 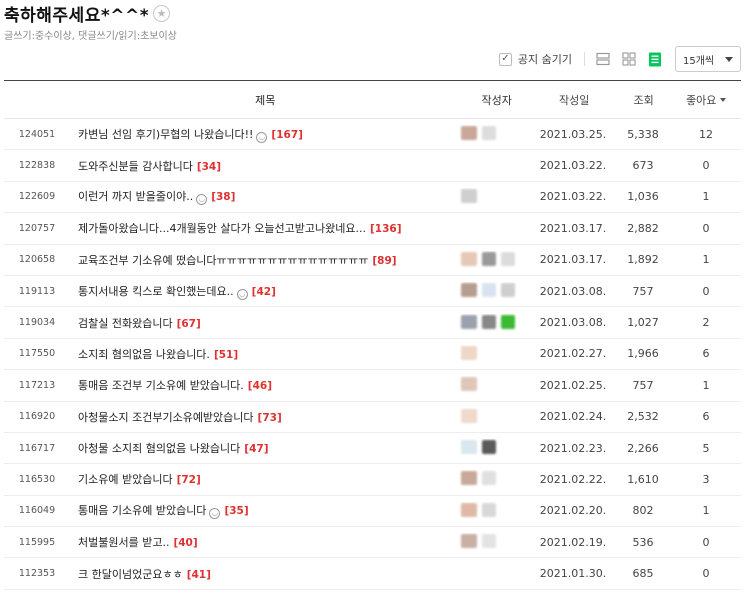 What do you see at coordinates (573, 134) in the screenshot?
I see `post-date: 2021.03.25.` at bounding box center [573, 134].